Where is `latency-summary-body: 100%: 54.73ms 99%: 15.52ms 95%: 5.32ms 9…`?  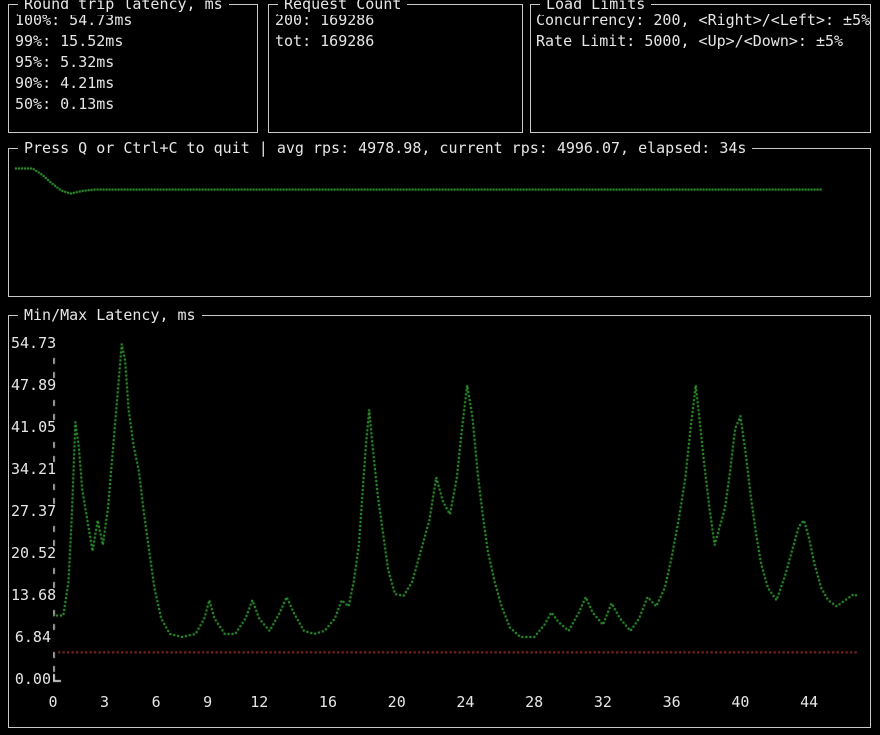 latency-summary-body: 100%: 54.73ms 99%: 15.52ms 95%: 5.32ms 9… is located at coordinates (133, 60).